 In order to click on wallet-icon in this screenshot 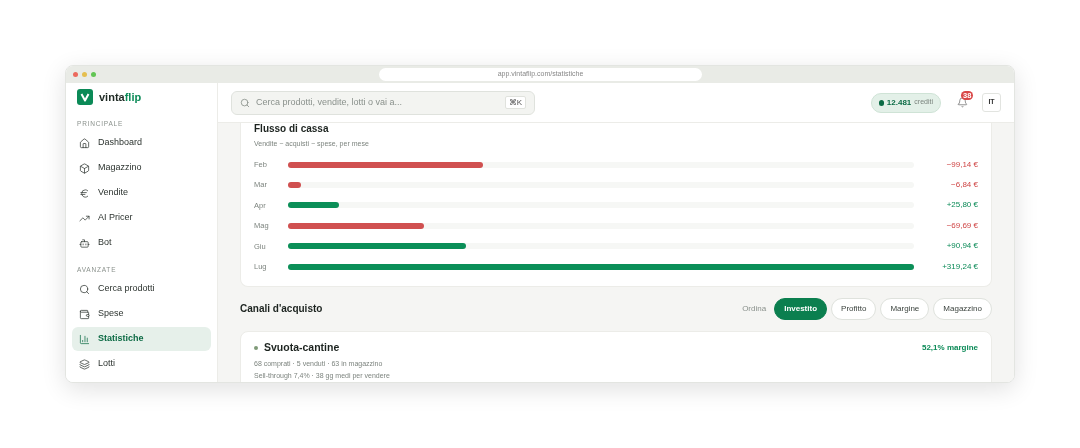, I will do `click(84, 314)`.